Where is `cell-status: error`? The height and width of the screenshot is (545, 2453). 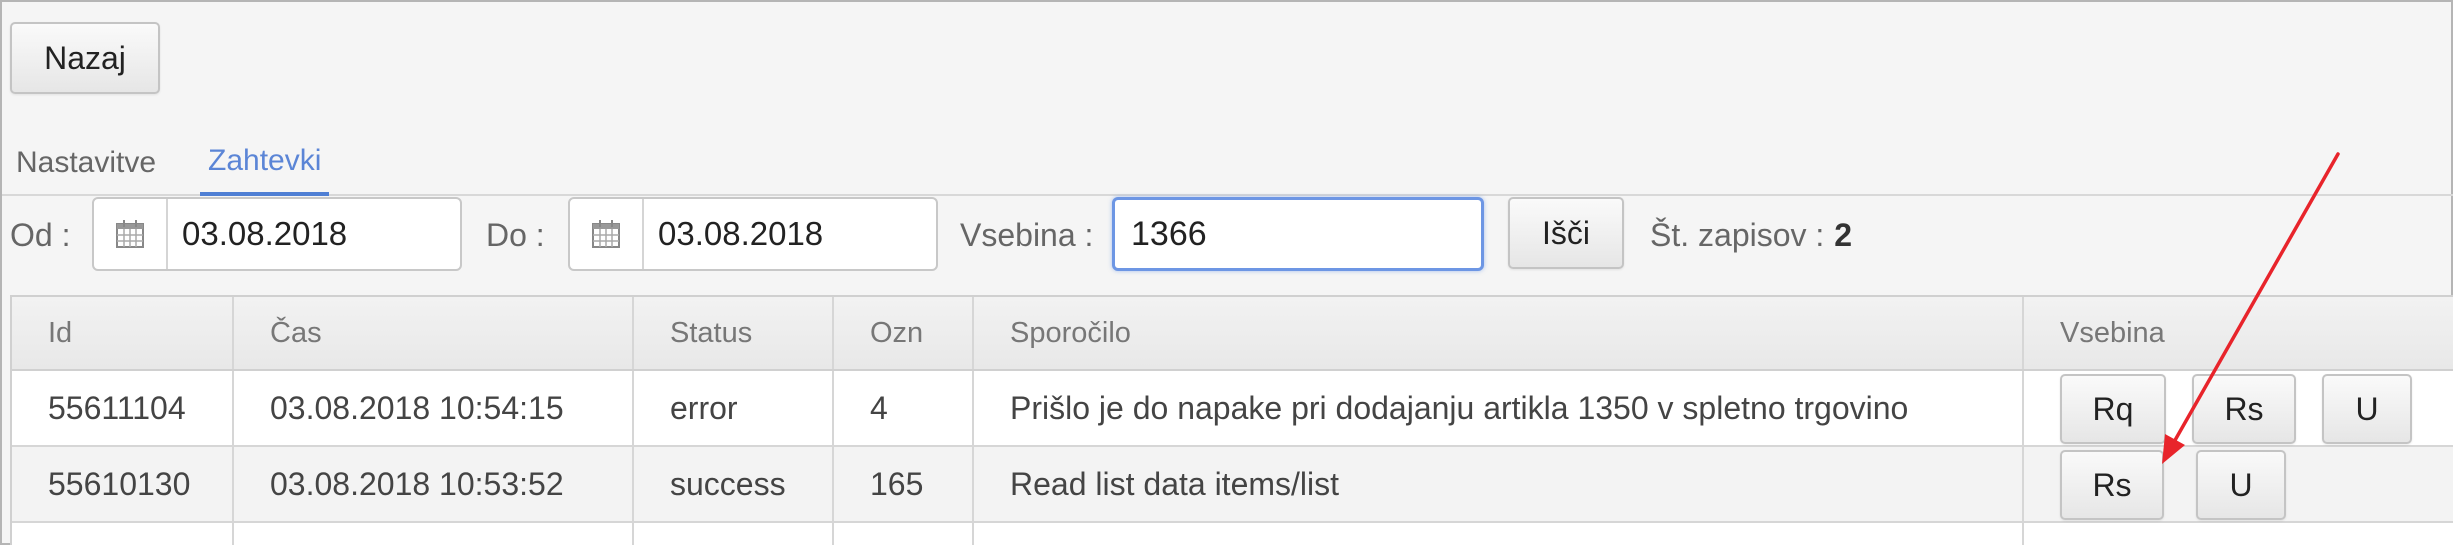 cell-status: error is located at coordinates (734, 408).